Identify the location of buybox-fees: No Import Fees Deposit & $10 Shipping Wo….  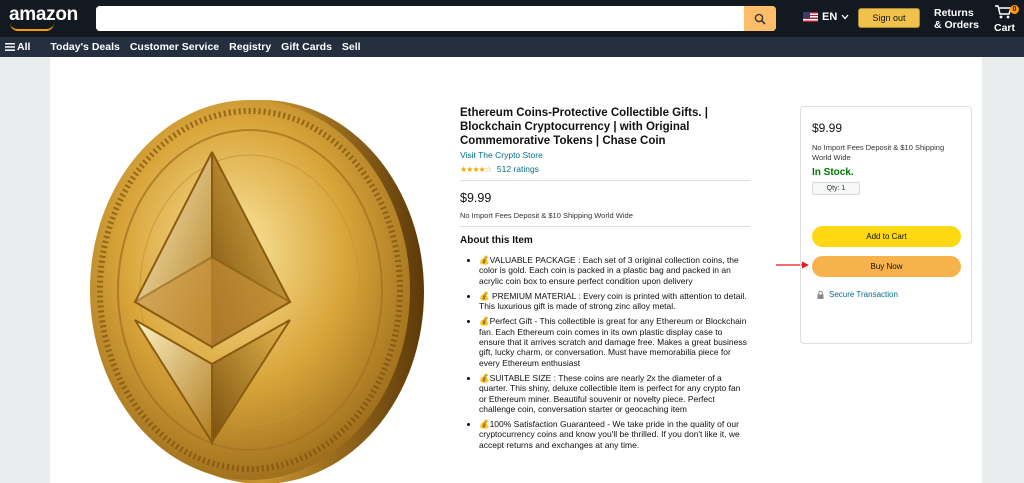
(878, 152).